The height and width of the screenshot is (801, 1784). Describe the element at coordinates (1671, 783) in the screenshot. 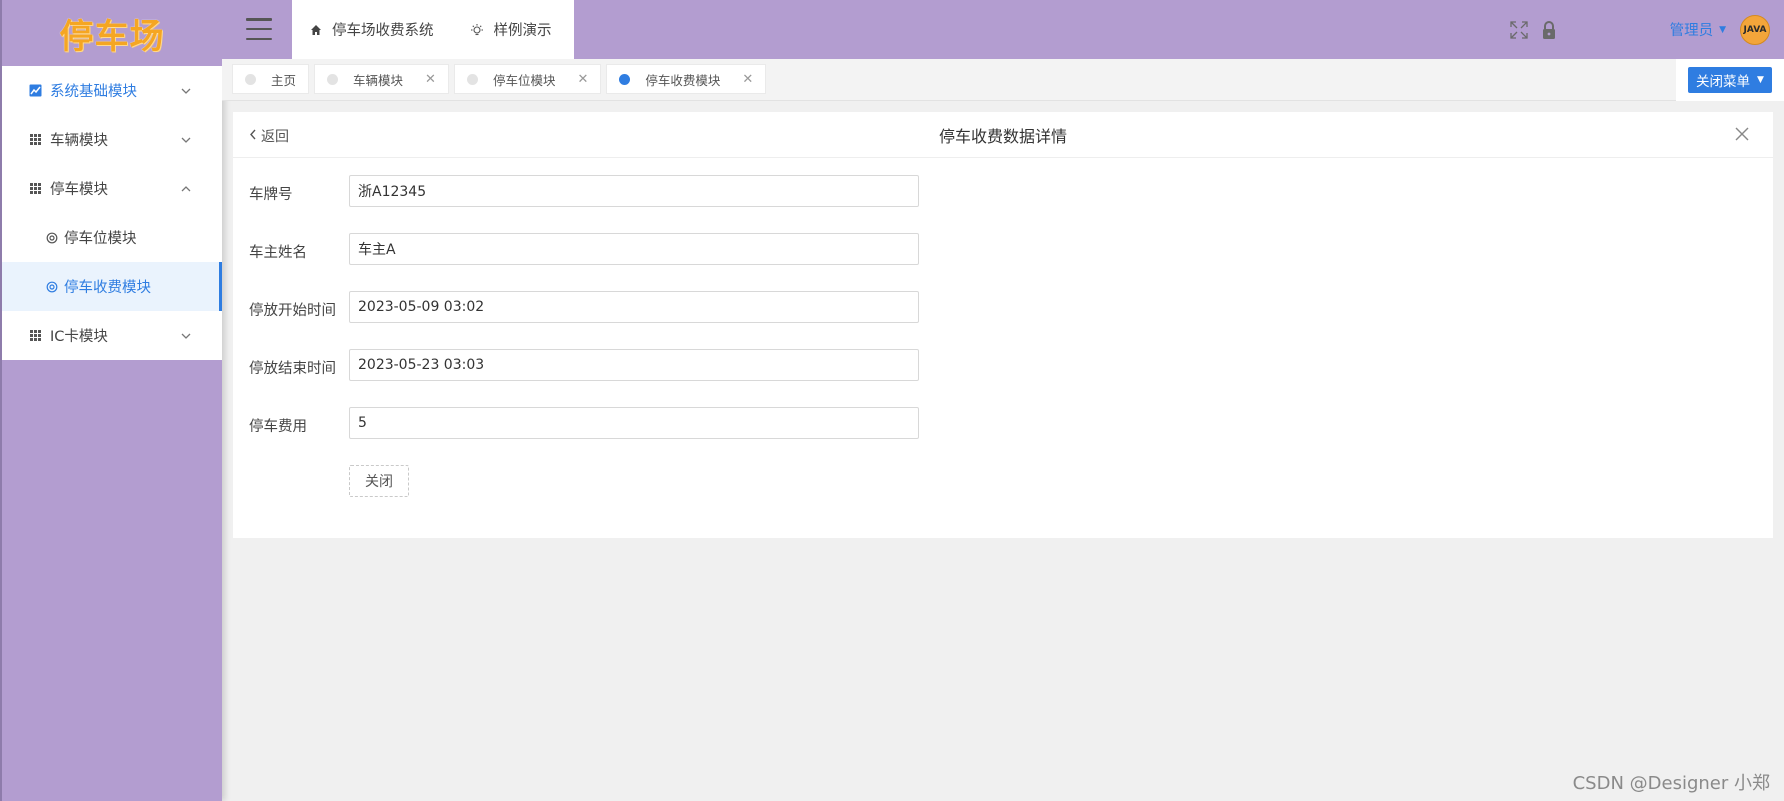

I see `watermark: CSDN @Designer 小郑` at that location.